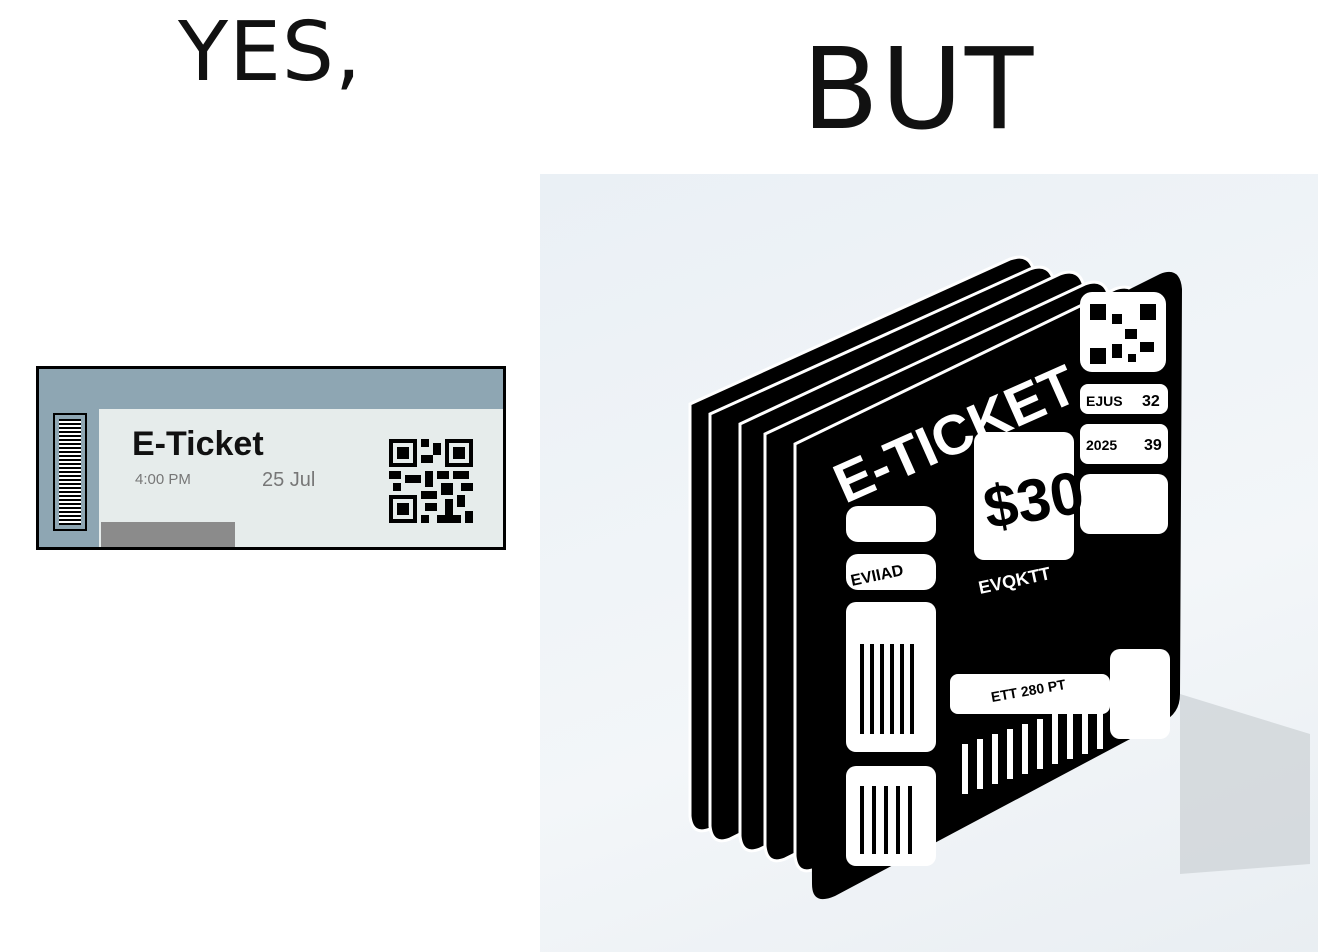 The image size is (1318, 952). I want to click on ticket-footer-block, so click(168, 534).